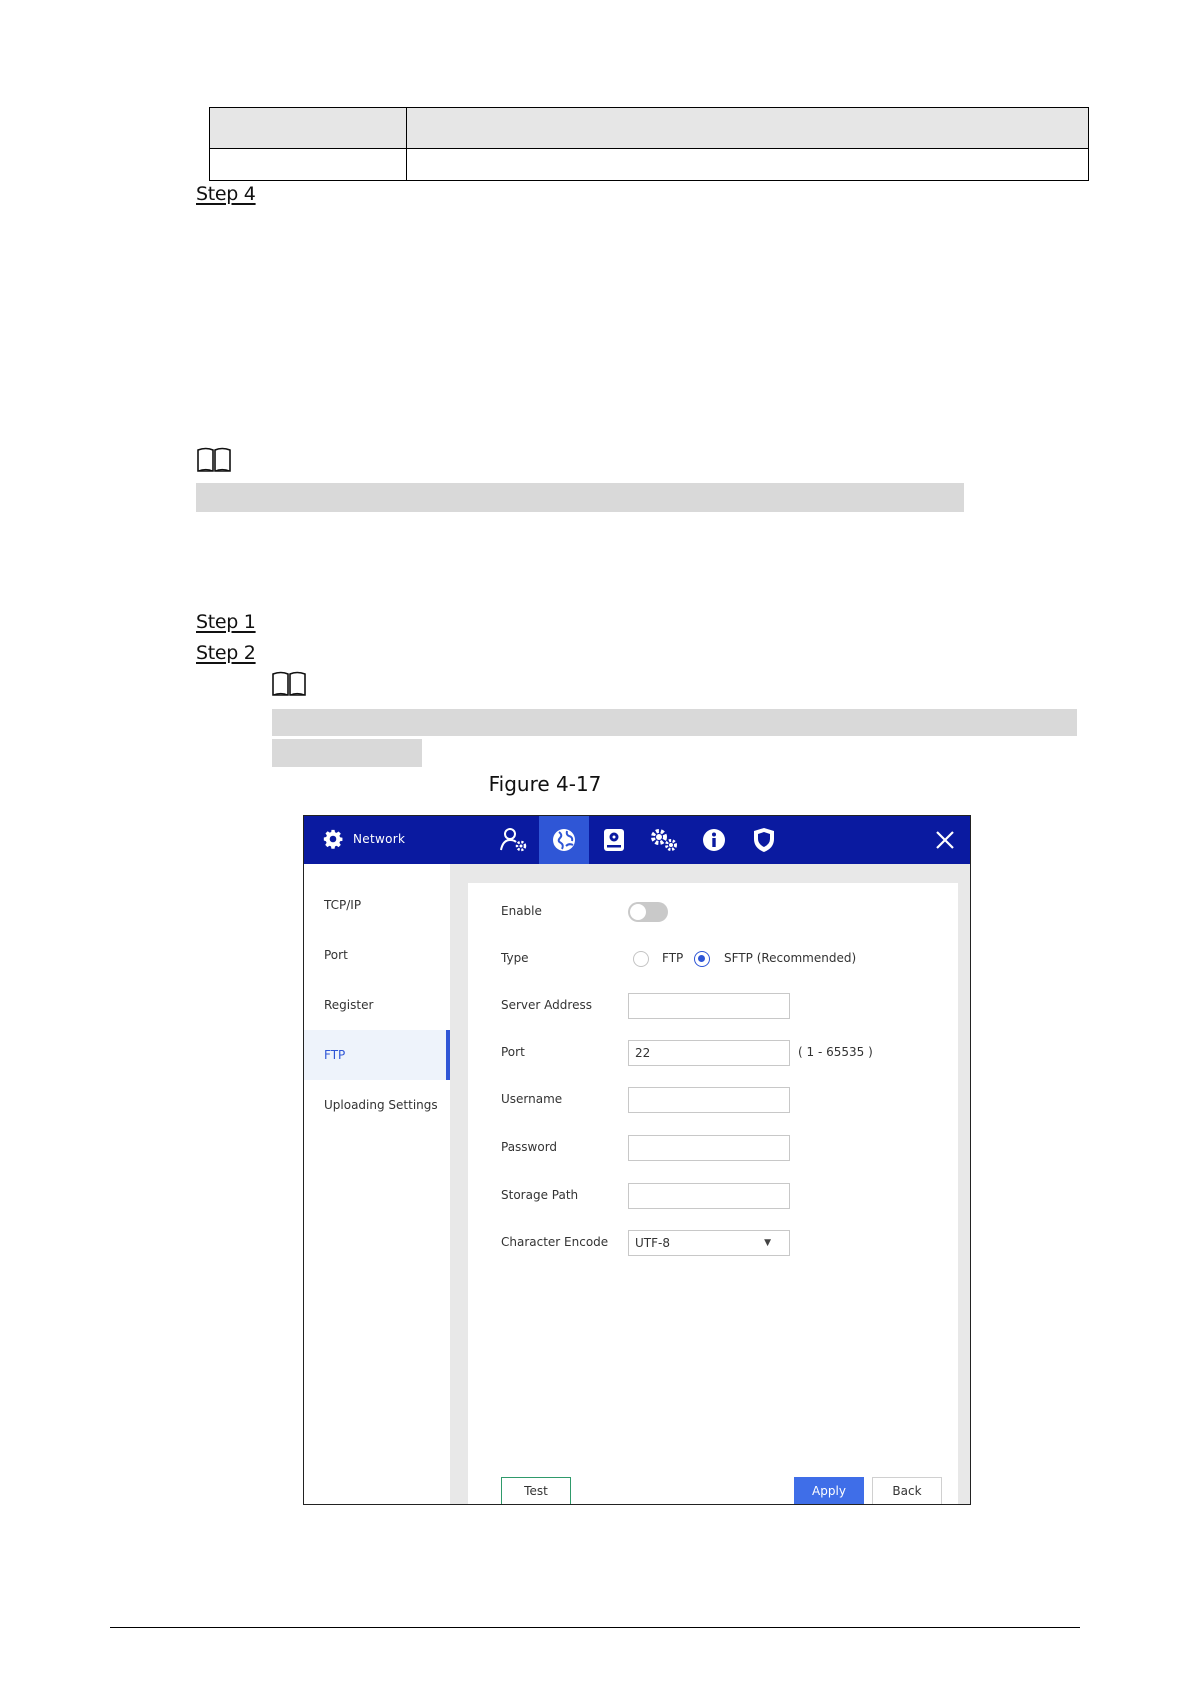  What do you see at coordinates (673, 958) in the screenshot?
I see `type-ftp-label: FTP` at bounding box center [673, 958].